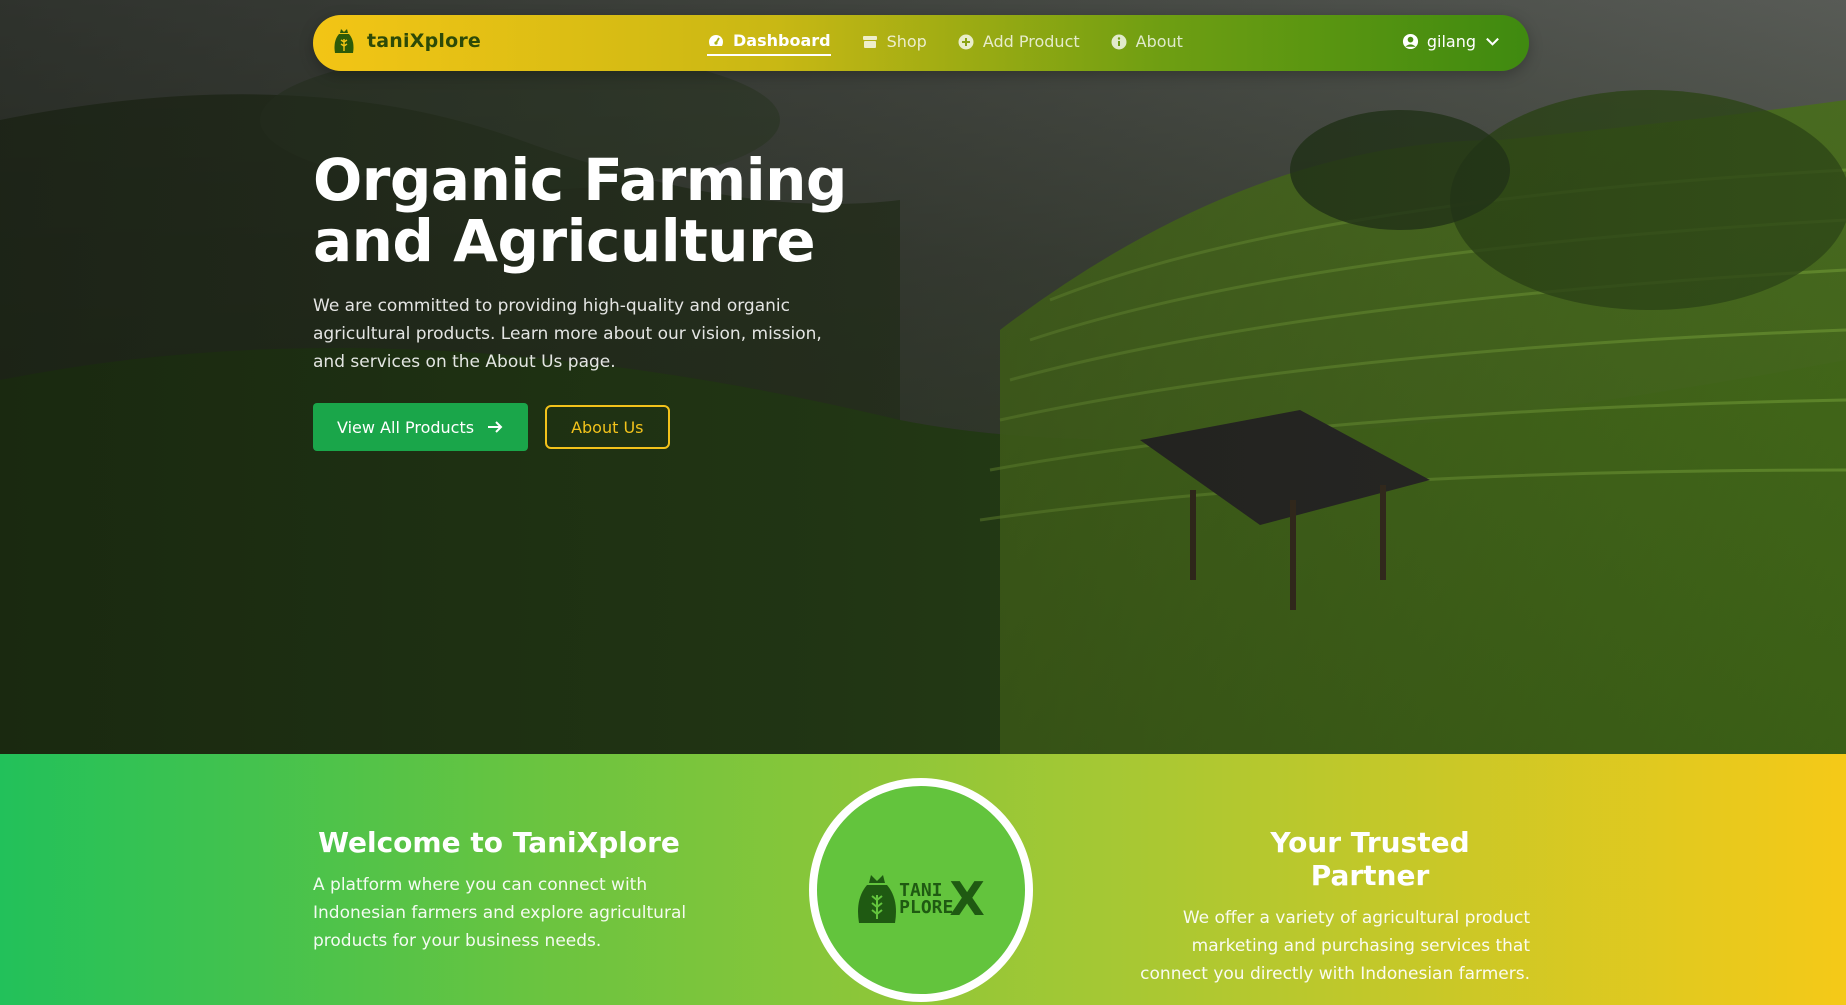 Image resolution: width=1846 pixels, height=1005 pixels. Describe the element at coordinates (966, 41) in the screenshot. I see `plus-circle-icon` at that location.